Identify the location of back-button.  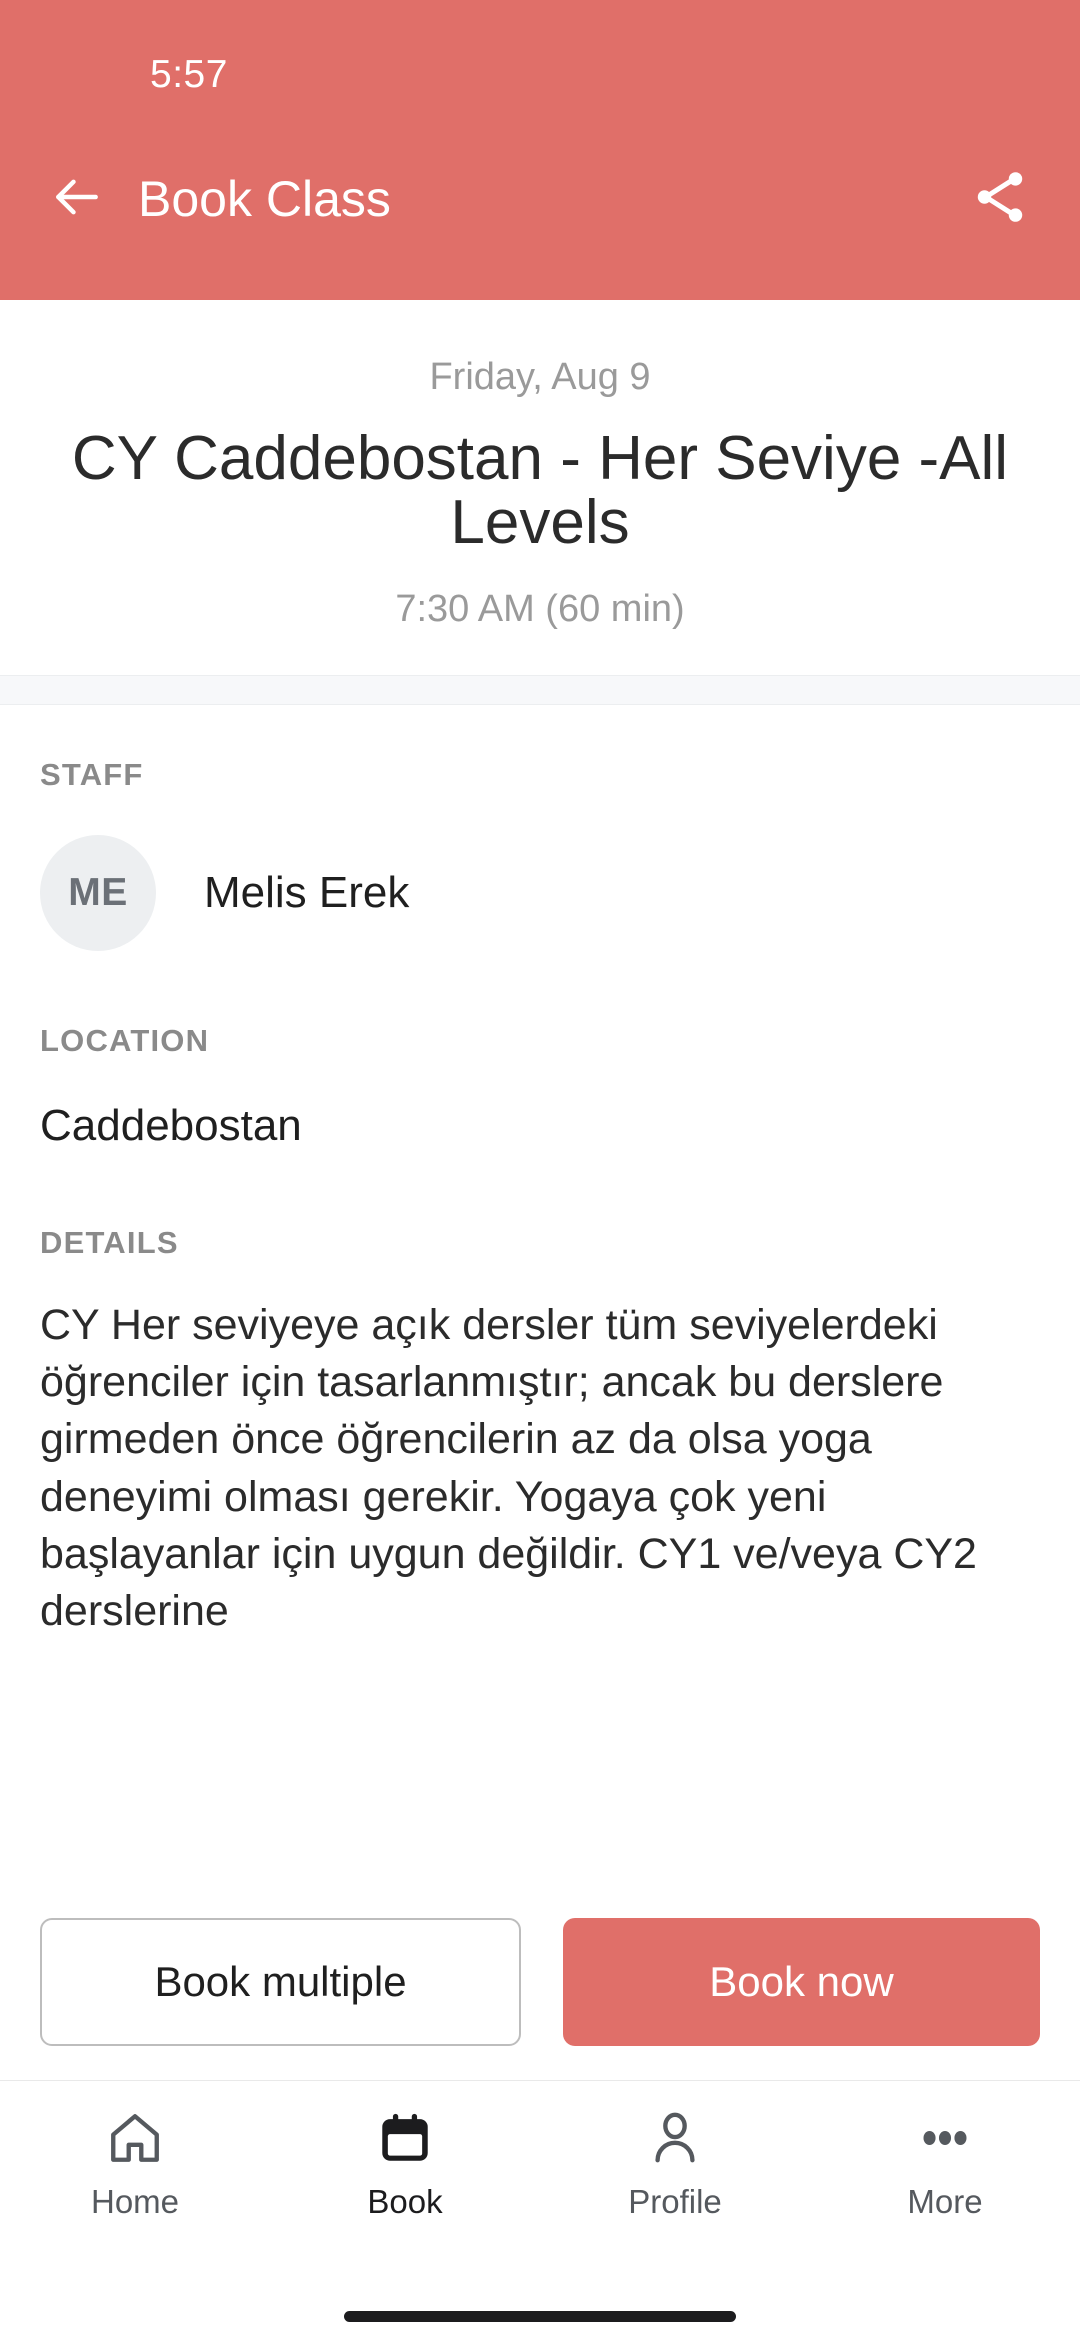
(77, 199).